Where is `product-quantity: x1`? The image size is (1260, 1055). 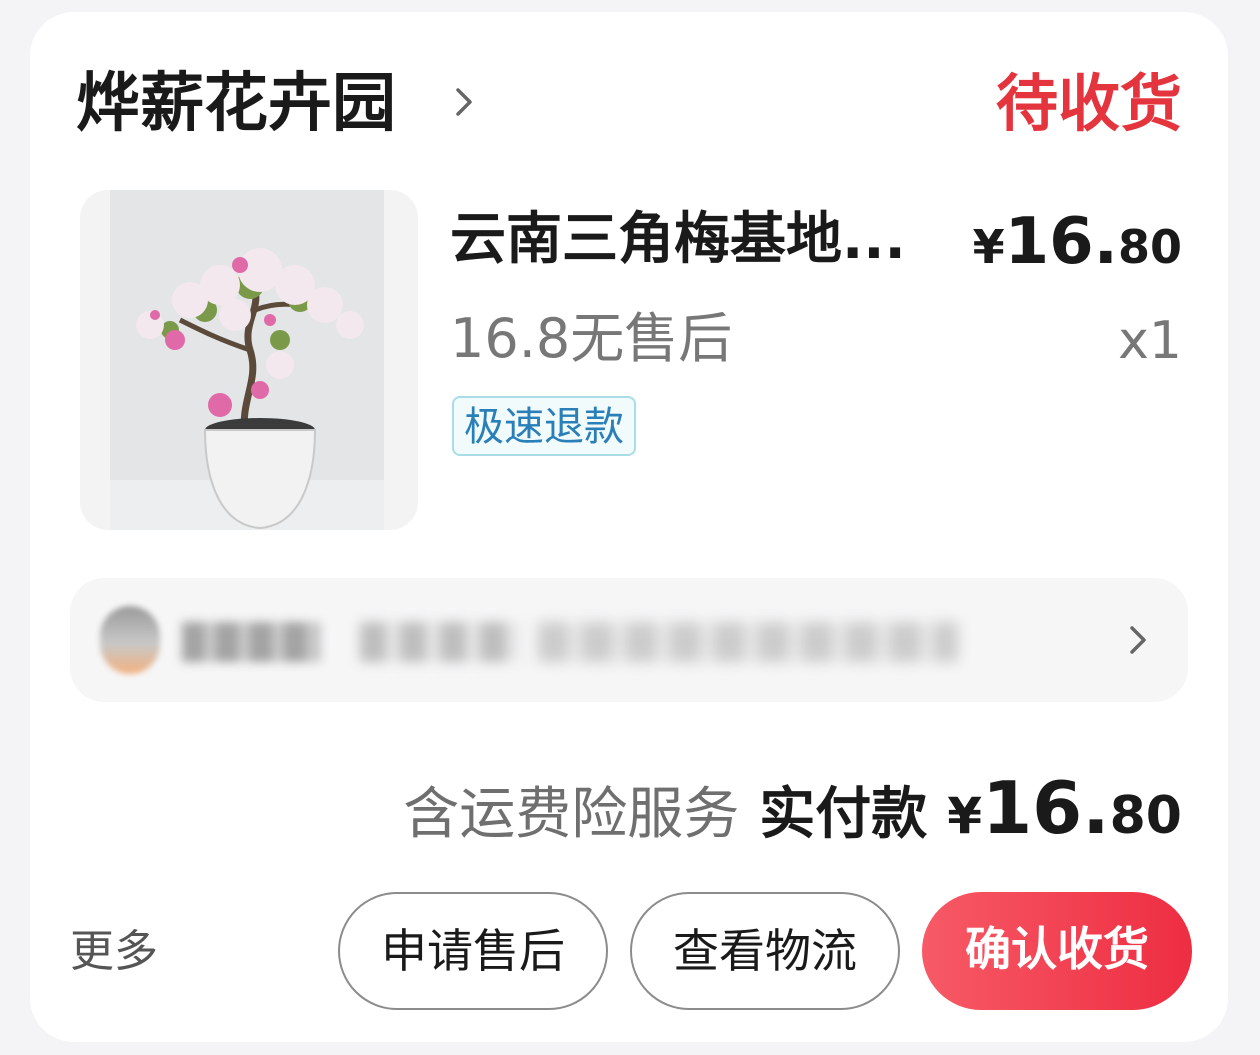 product-quantity: x1 is located at coordinates (1150, 341).